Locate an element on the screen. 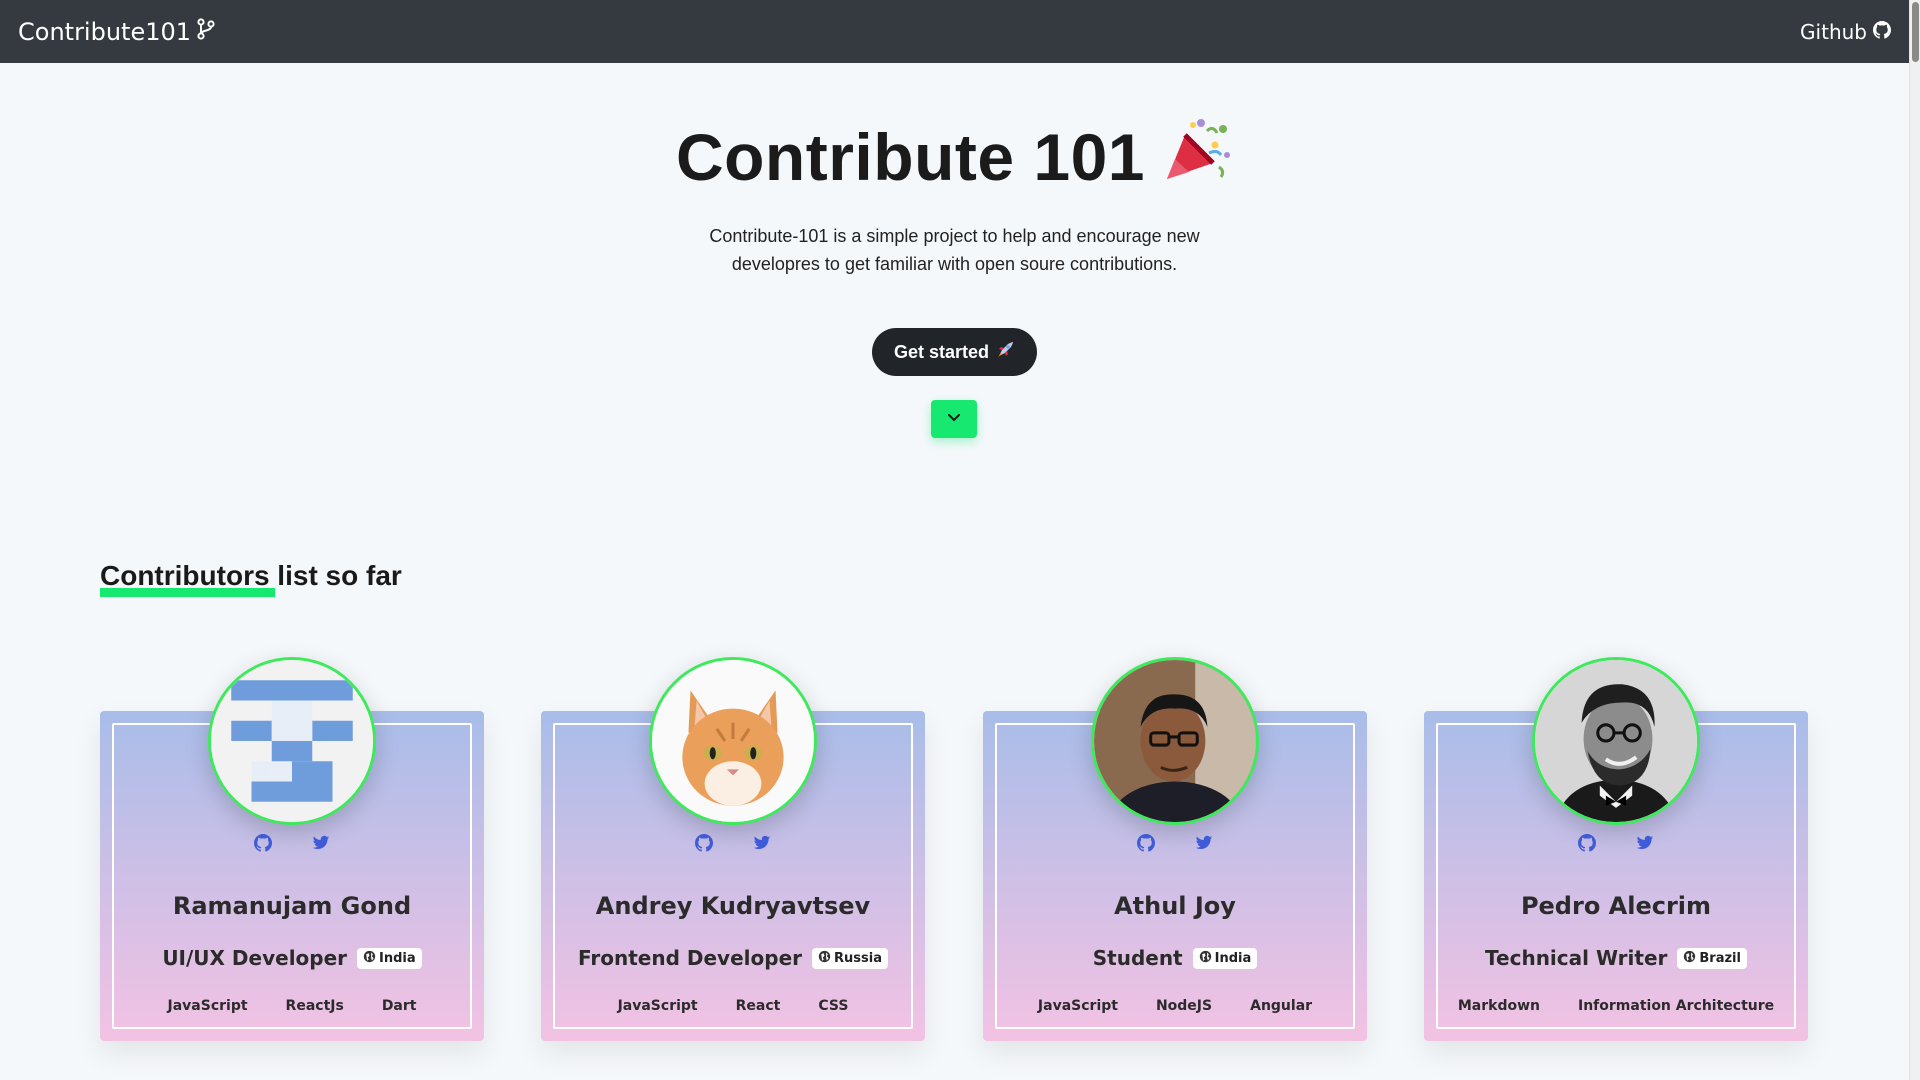 The height and width of the screenshot is (1080, 1920). contributor-name: Ramanujam Gond is located at coordinates (292, 906).